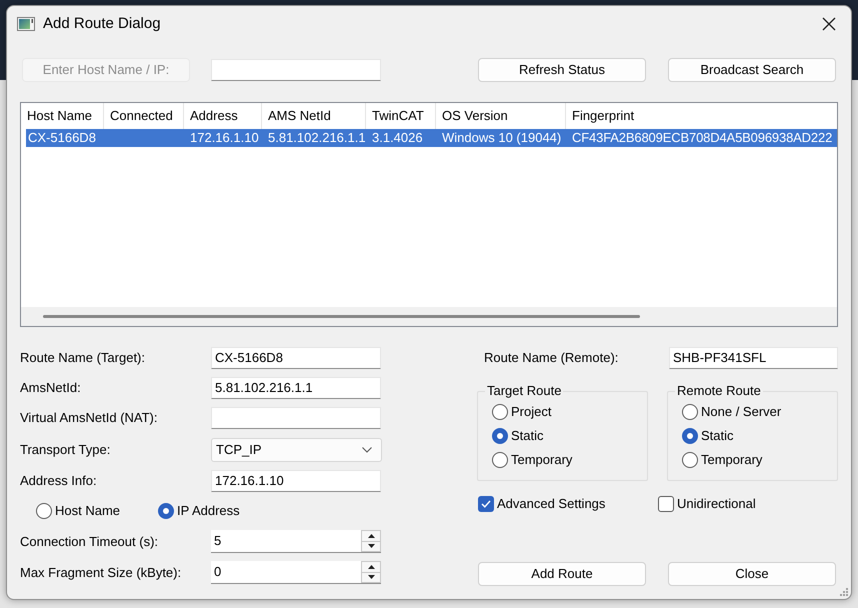  I want to click on table-cell-text: 172.16.1.10, so click(224, 138).